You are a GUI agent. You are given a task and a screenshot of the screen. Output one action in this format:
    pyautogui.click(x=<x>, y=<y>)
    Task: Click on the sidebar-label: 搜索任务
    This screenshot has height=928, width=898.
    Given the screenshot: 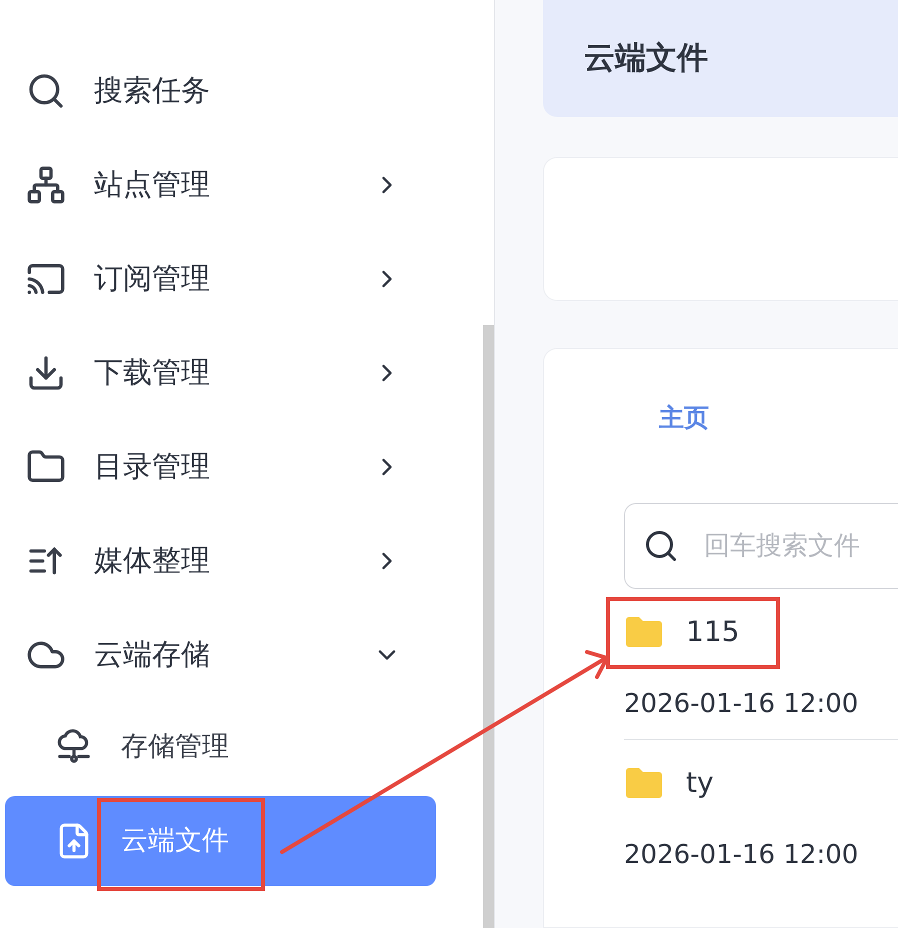 What is the action you would take?
    pyautogui.click(x=152, y=91)
    